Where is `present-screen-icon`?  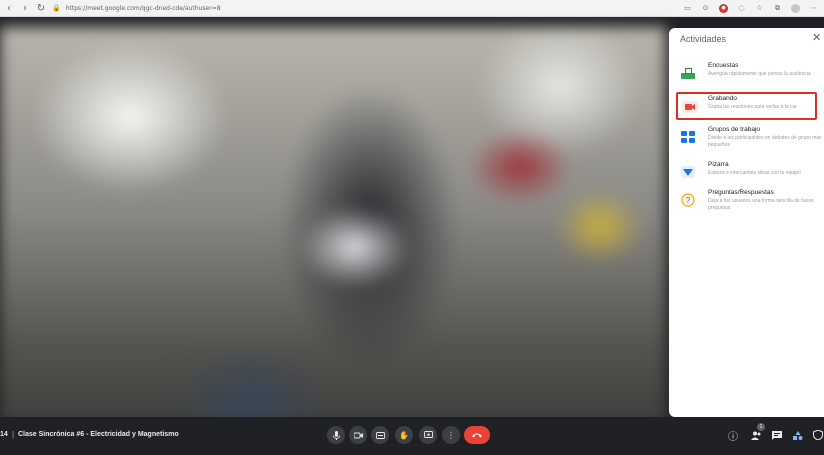 present-screen-icon is located at coordinates (428, 435).